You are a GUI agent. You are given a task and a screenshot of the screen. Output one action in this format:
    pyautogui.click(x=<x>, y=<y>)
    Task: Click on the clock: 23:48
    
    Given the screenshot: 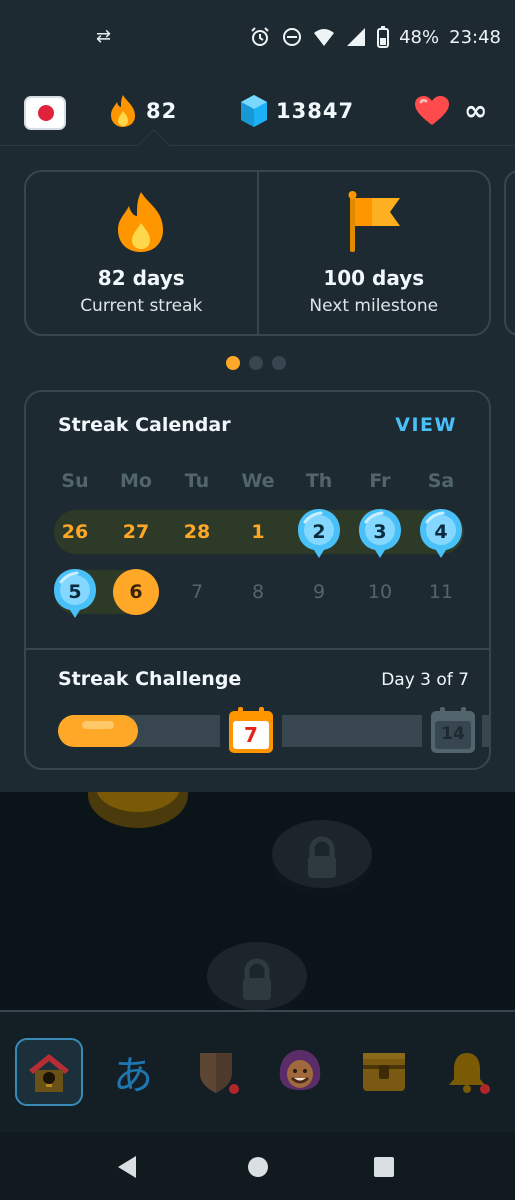 What is the action you would take?
    pyautogui.click(x=475, y=37)
    